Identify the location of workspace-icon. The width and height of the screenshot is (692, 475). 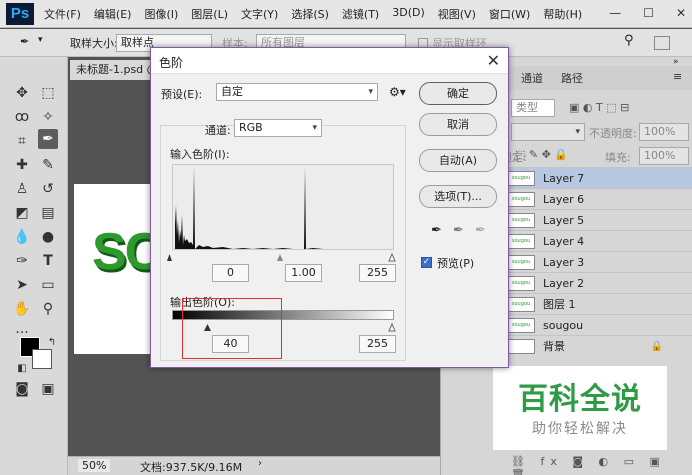
(662, 43).